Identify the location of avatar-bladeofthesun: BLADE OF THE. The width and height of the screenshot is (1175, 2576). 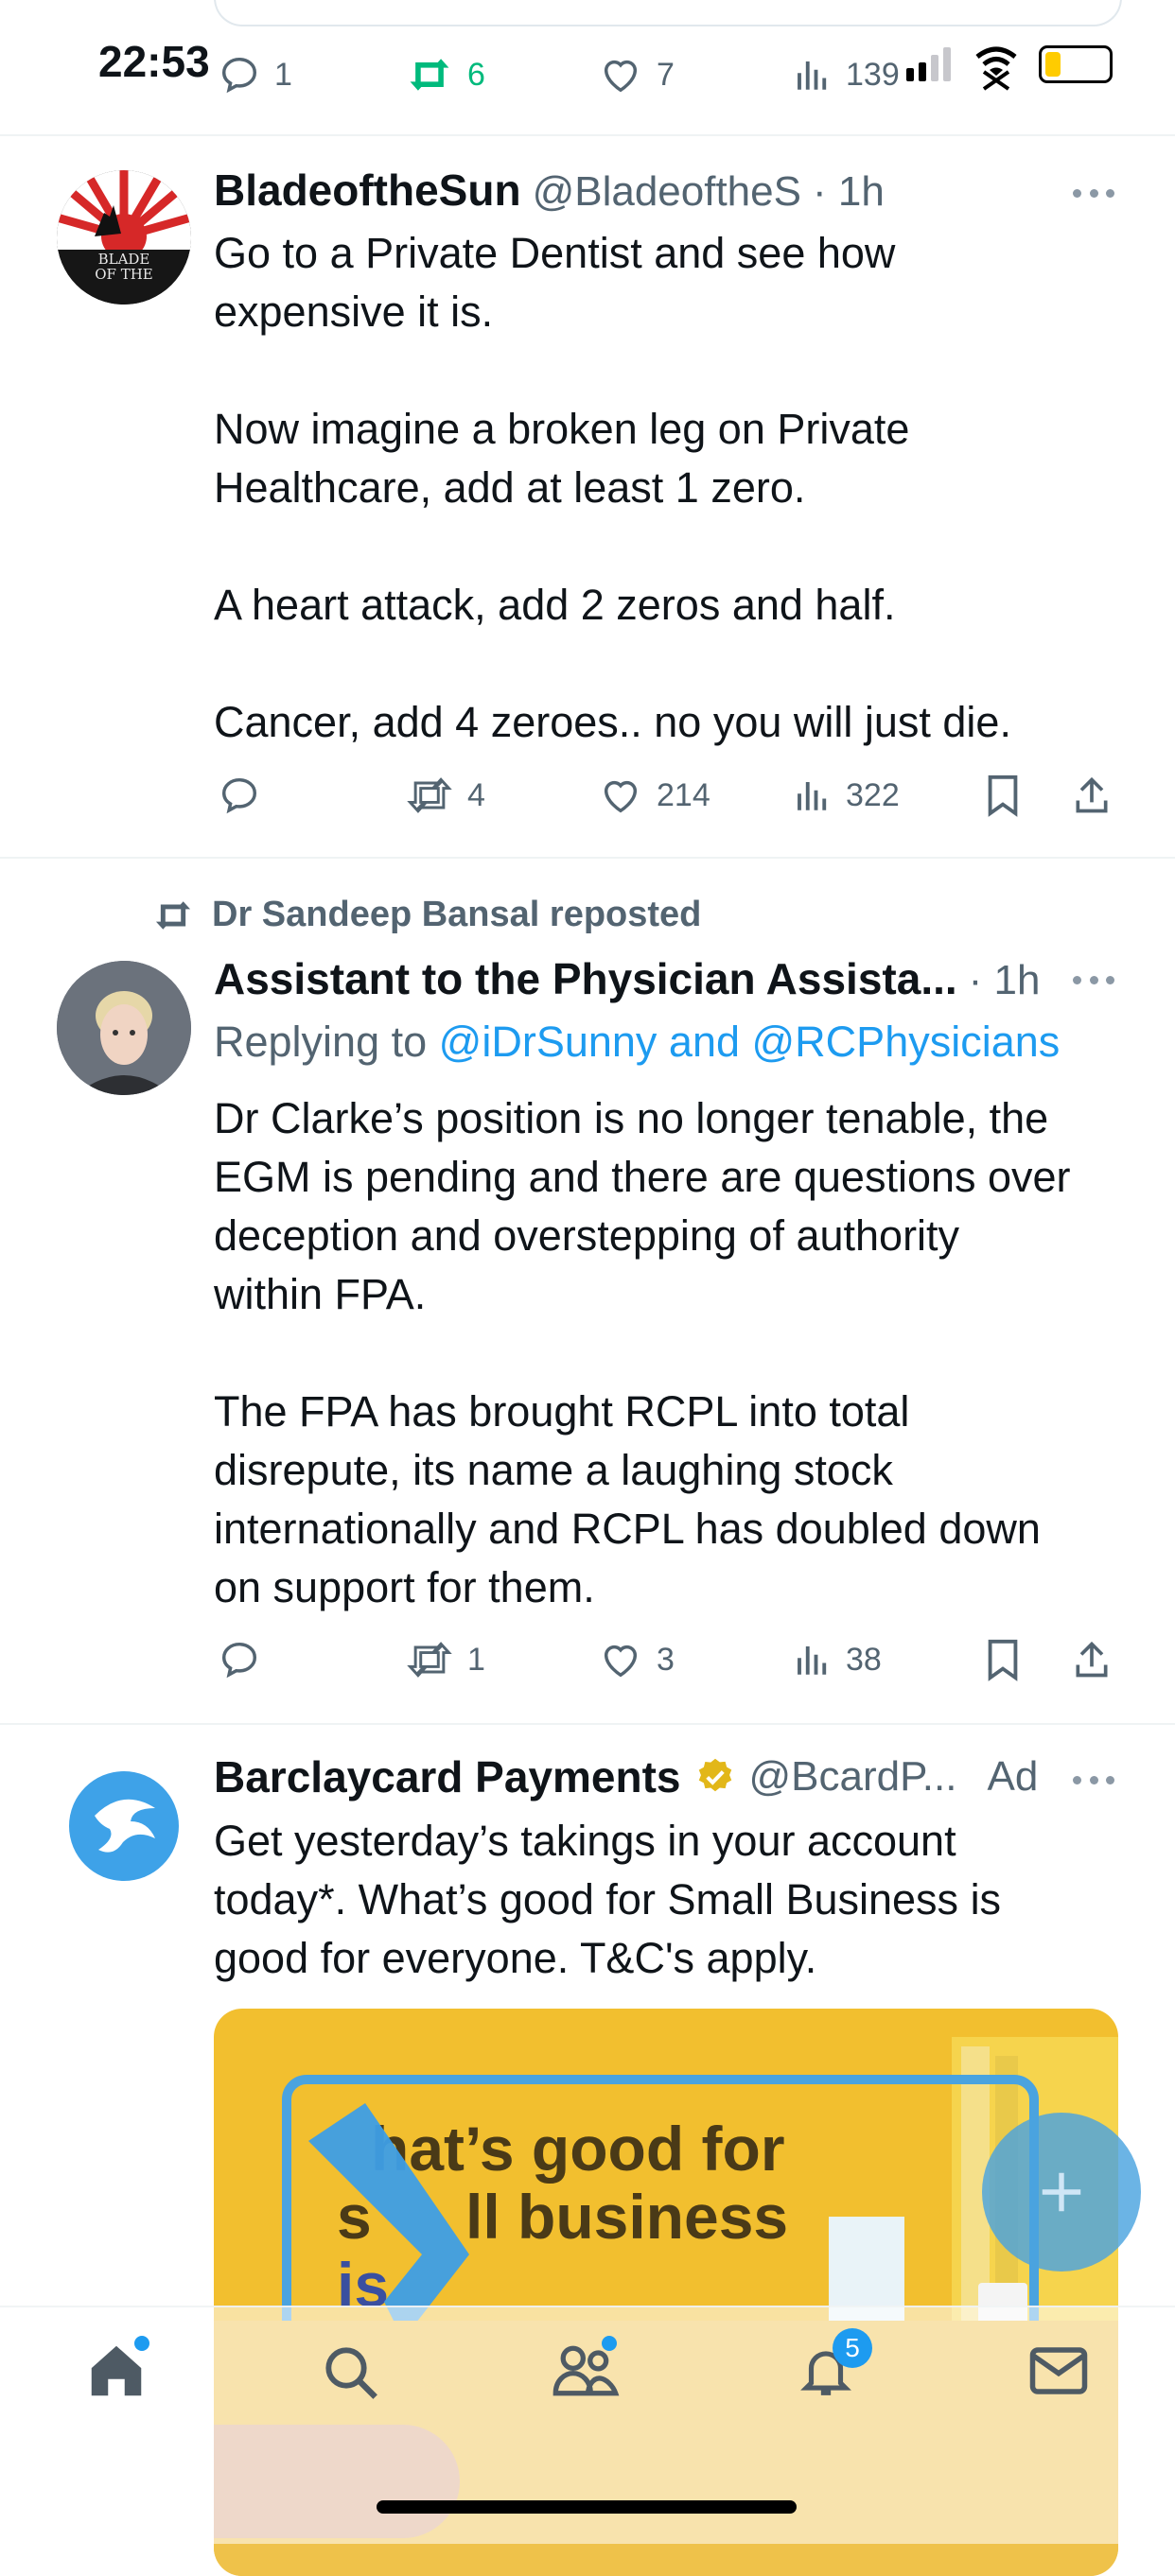
(124, 237).